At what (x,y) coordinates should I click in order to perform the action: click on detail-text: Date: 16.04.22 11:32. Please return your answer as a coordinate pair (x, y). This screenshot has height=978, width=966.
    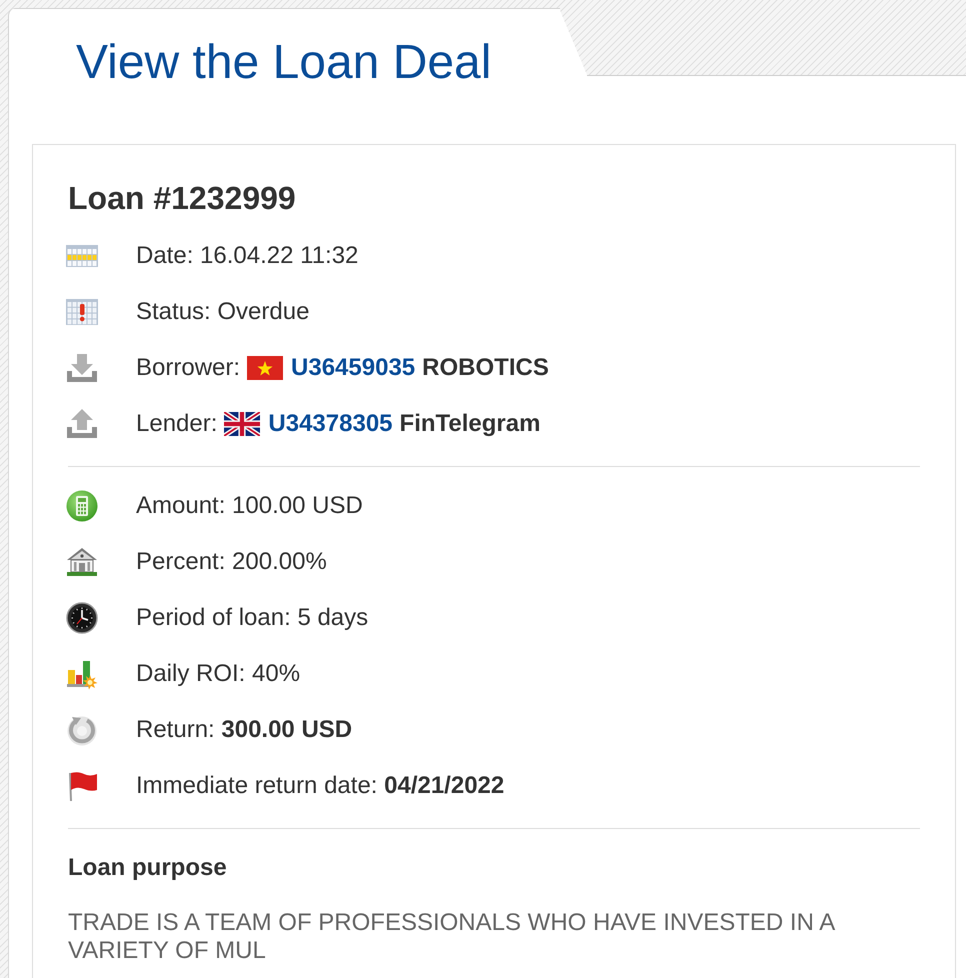
    Looking at the image, I should click on (247, 256).